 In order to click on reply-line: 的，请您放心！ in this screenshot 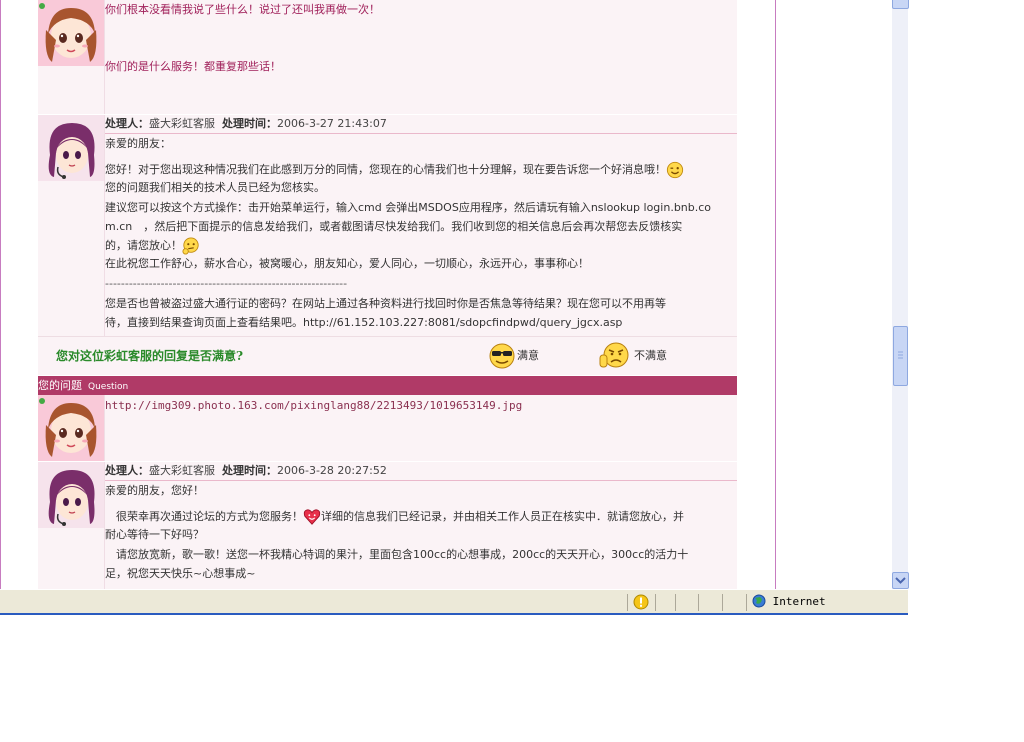, I will do `click(143, 245)`.